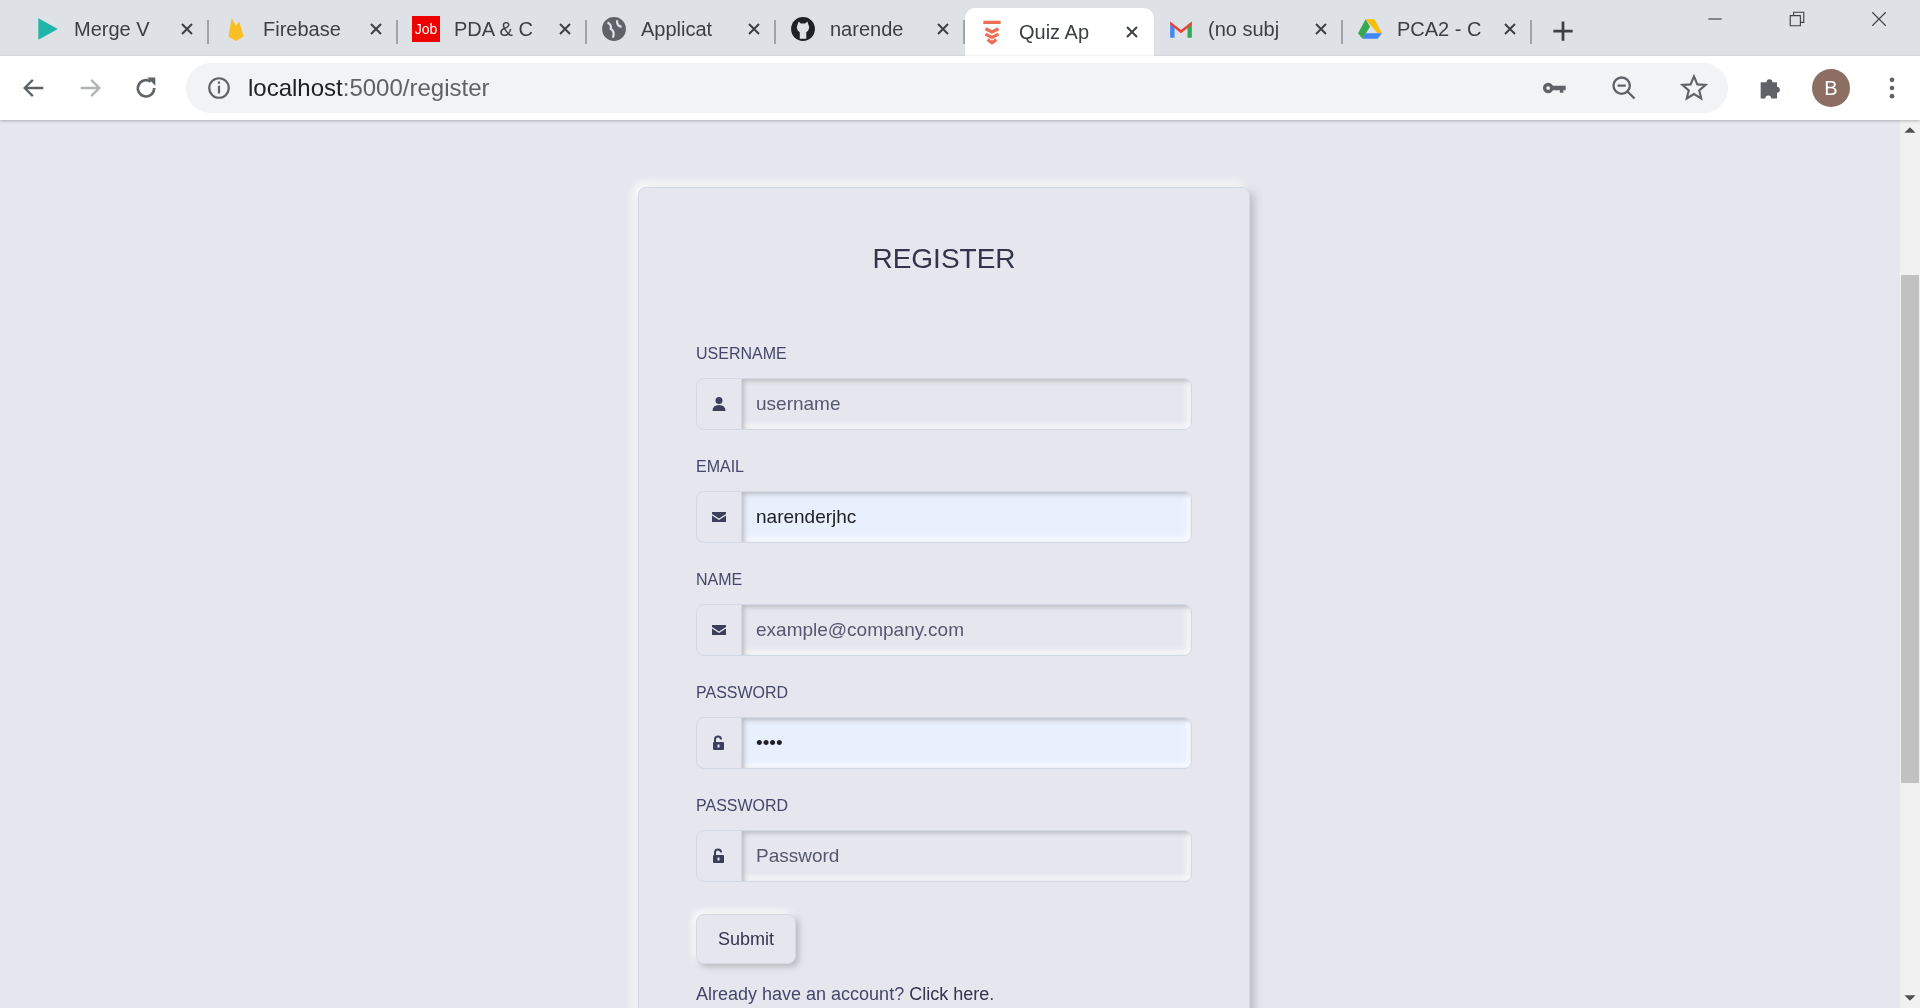 Image resolution: width=1920 pixels, height=1008 pixels. Describe the element at coordinates (1563, 31) in the screenshot. I see `new-tab-icon` at that location.